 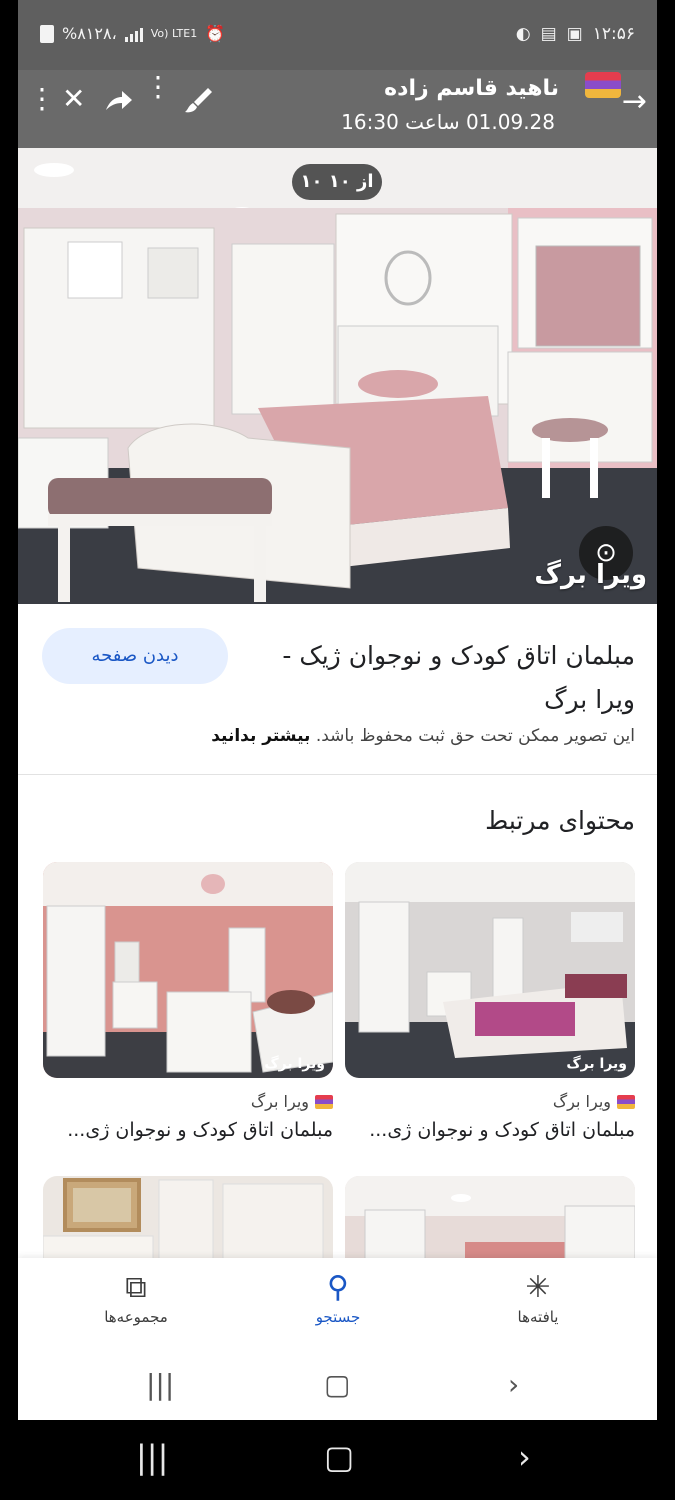 I want to click on status-left: %٨١٢٨، Vo) LTE1 ⏰, so click(x=132, y=33).